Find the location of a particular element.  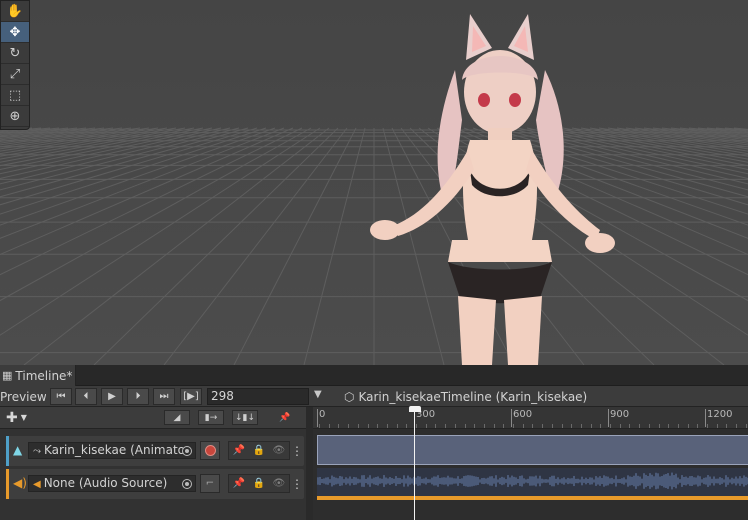

hand-icon: ✋ is located at coordinates (15, 11).